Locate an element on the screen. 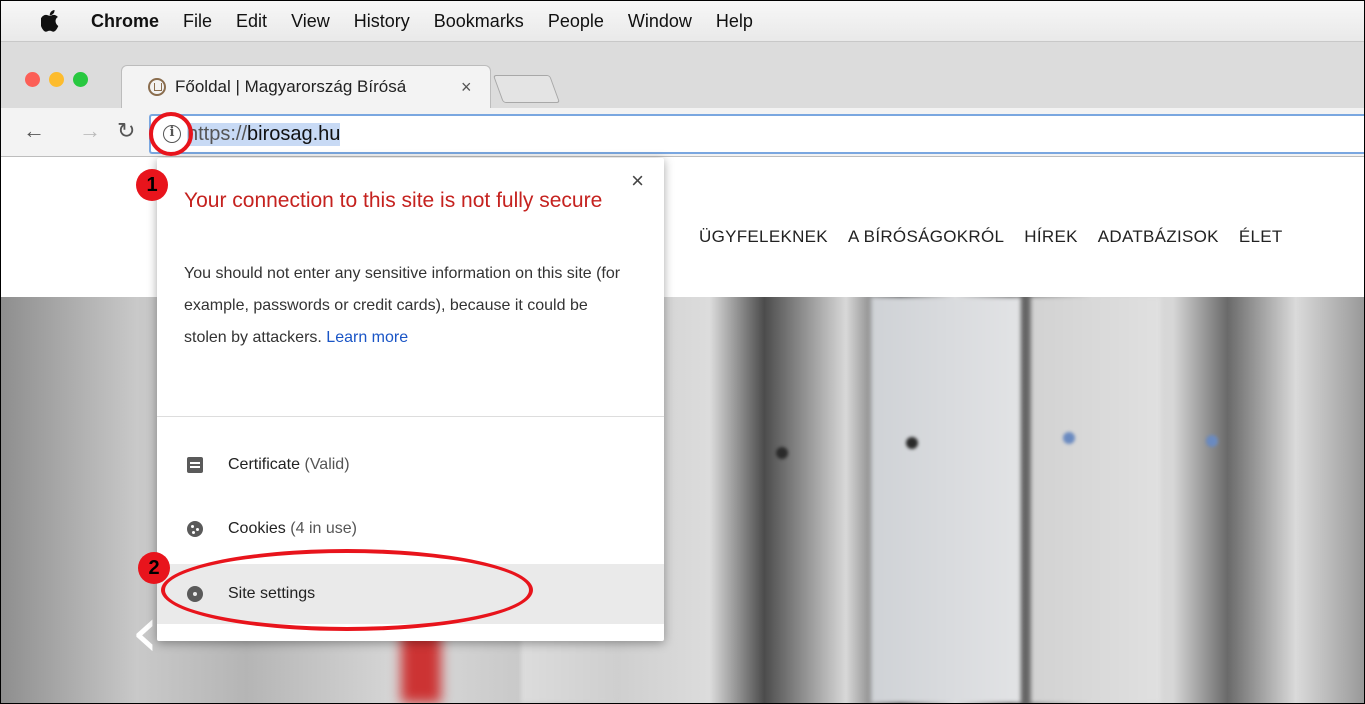  annotation-ring-info is located at coordinates (171, 134).